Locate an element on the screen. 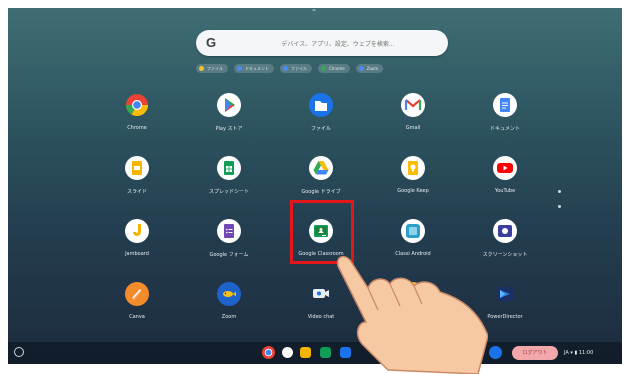 Image resolution: width=630 pixels, height=374 pixels. app-chrome: Chrome is located at coordinates (137, 115).